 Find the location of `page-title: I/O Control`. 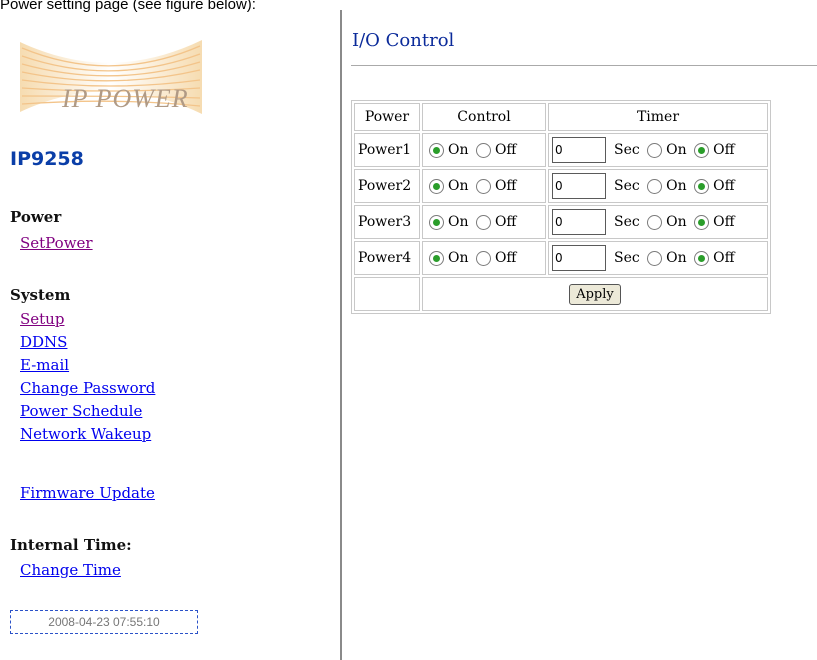

page-title: I/O Control is located at coordinates (403, 40).